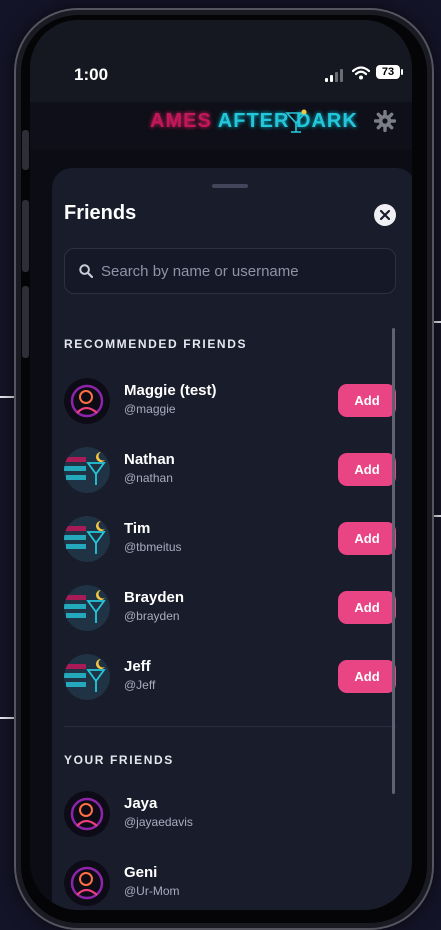 The height and width of the screenshot is (930, 441). What do you see at coordinates (385, 121) in the screenshot?
I see `gear-icon` at bounding box center [385, 121].